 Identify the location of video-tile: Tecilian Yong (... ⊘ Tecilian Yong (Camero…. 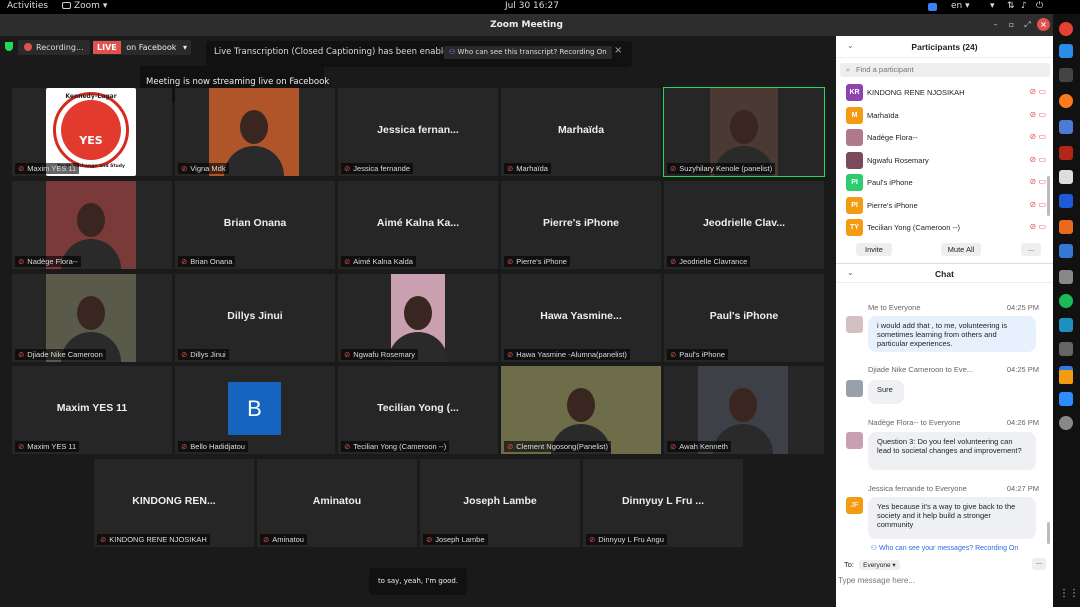
(418, 410).